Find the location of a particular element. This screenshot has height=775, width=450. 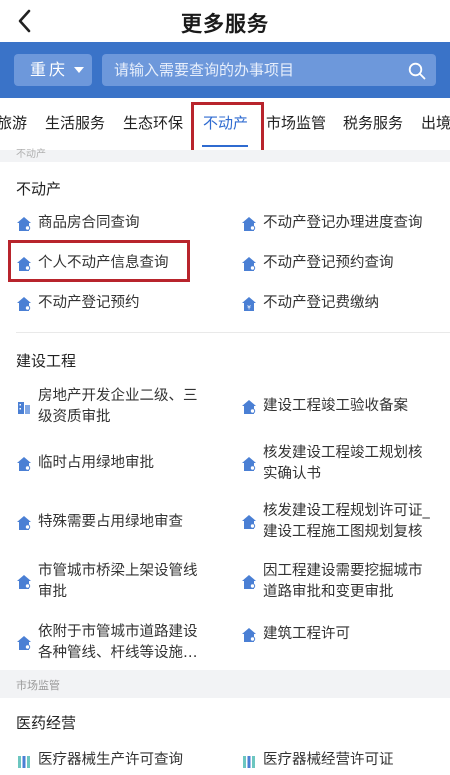

service-label-line: 核发建设工程规划许可证_ is located at coordinates (346, 511).